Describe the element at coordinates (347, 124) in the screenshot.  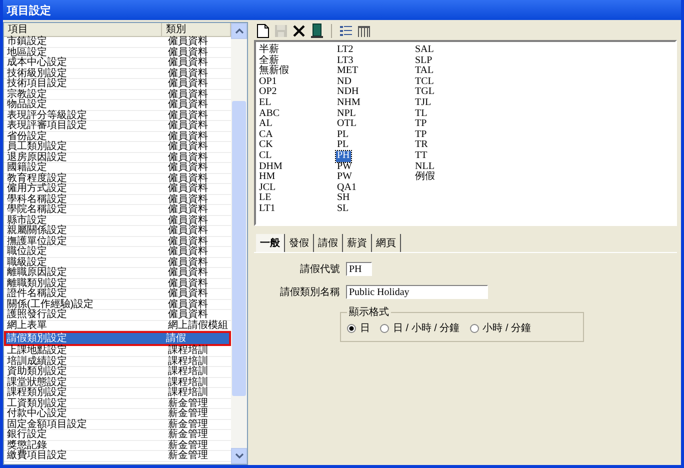
I see `code-item: OTL` at that location.